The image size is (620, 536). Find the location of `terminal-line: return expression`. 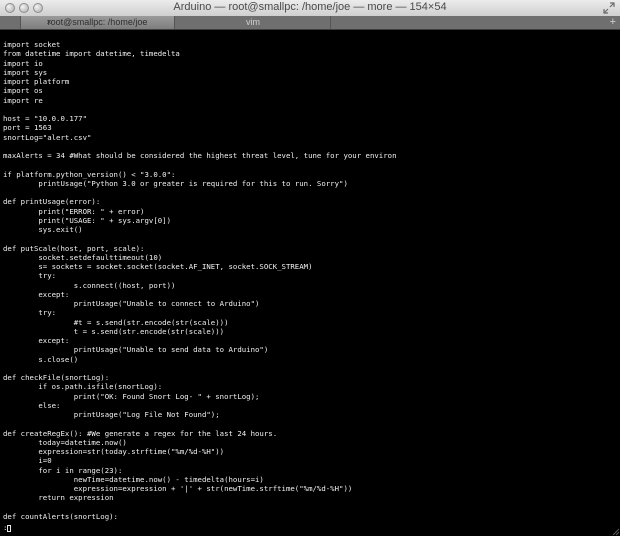

terminal-line: return expression is located at coordinates (58, 498).